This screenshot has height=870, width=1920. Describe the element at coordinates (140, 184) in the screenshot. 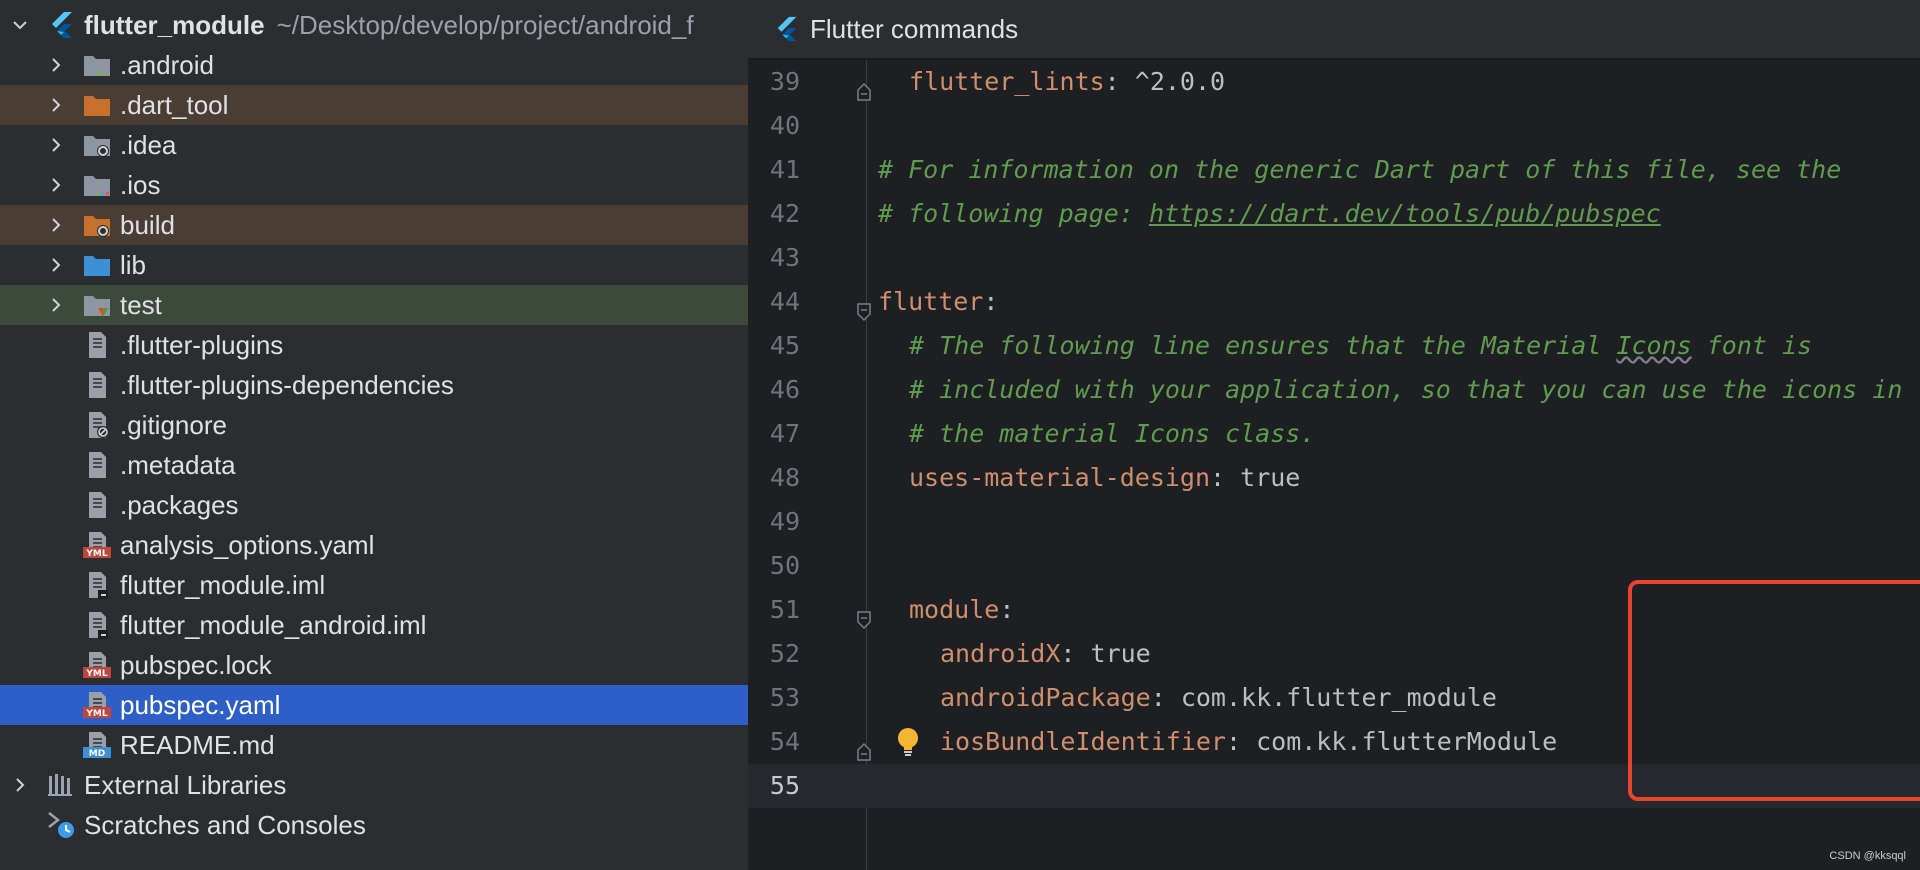

I see `tree-item-label: .ios` at that location.